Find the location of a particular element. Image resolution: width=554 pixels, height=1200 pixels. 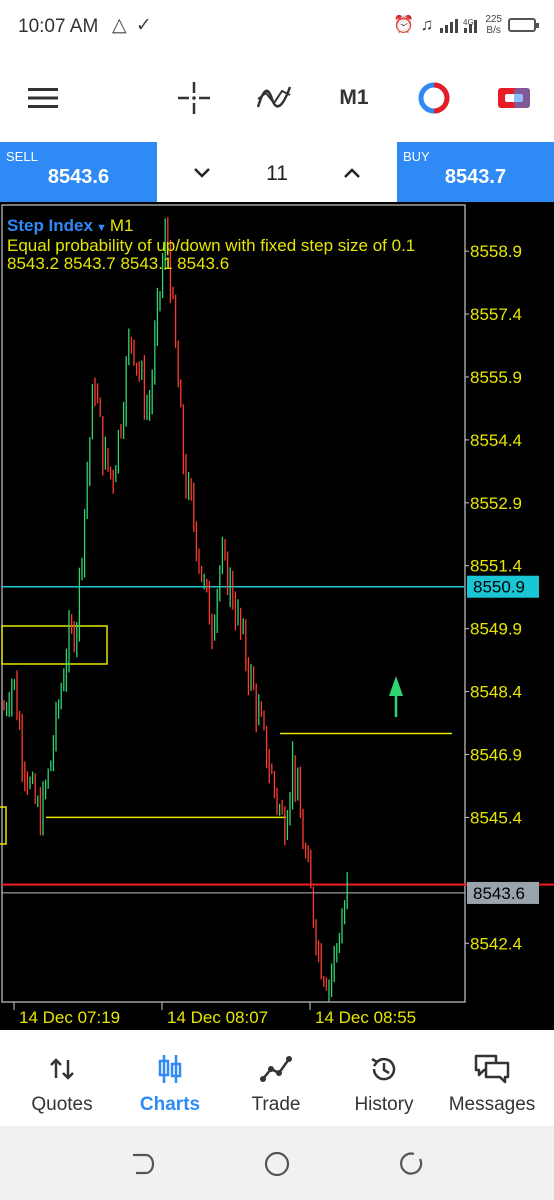

signal-icon: 4G is located at coordinates (459, 25).